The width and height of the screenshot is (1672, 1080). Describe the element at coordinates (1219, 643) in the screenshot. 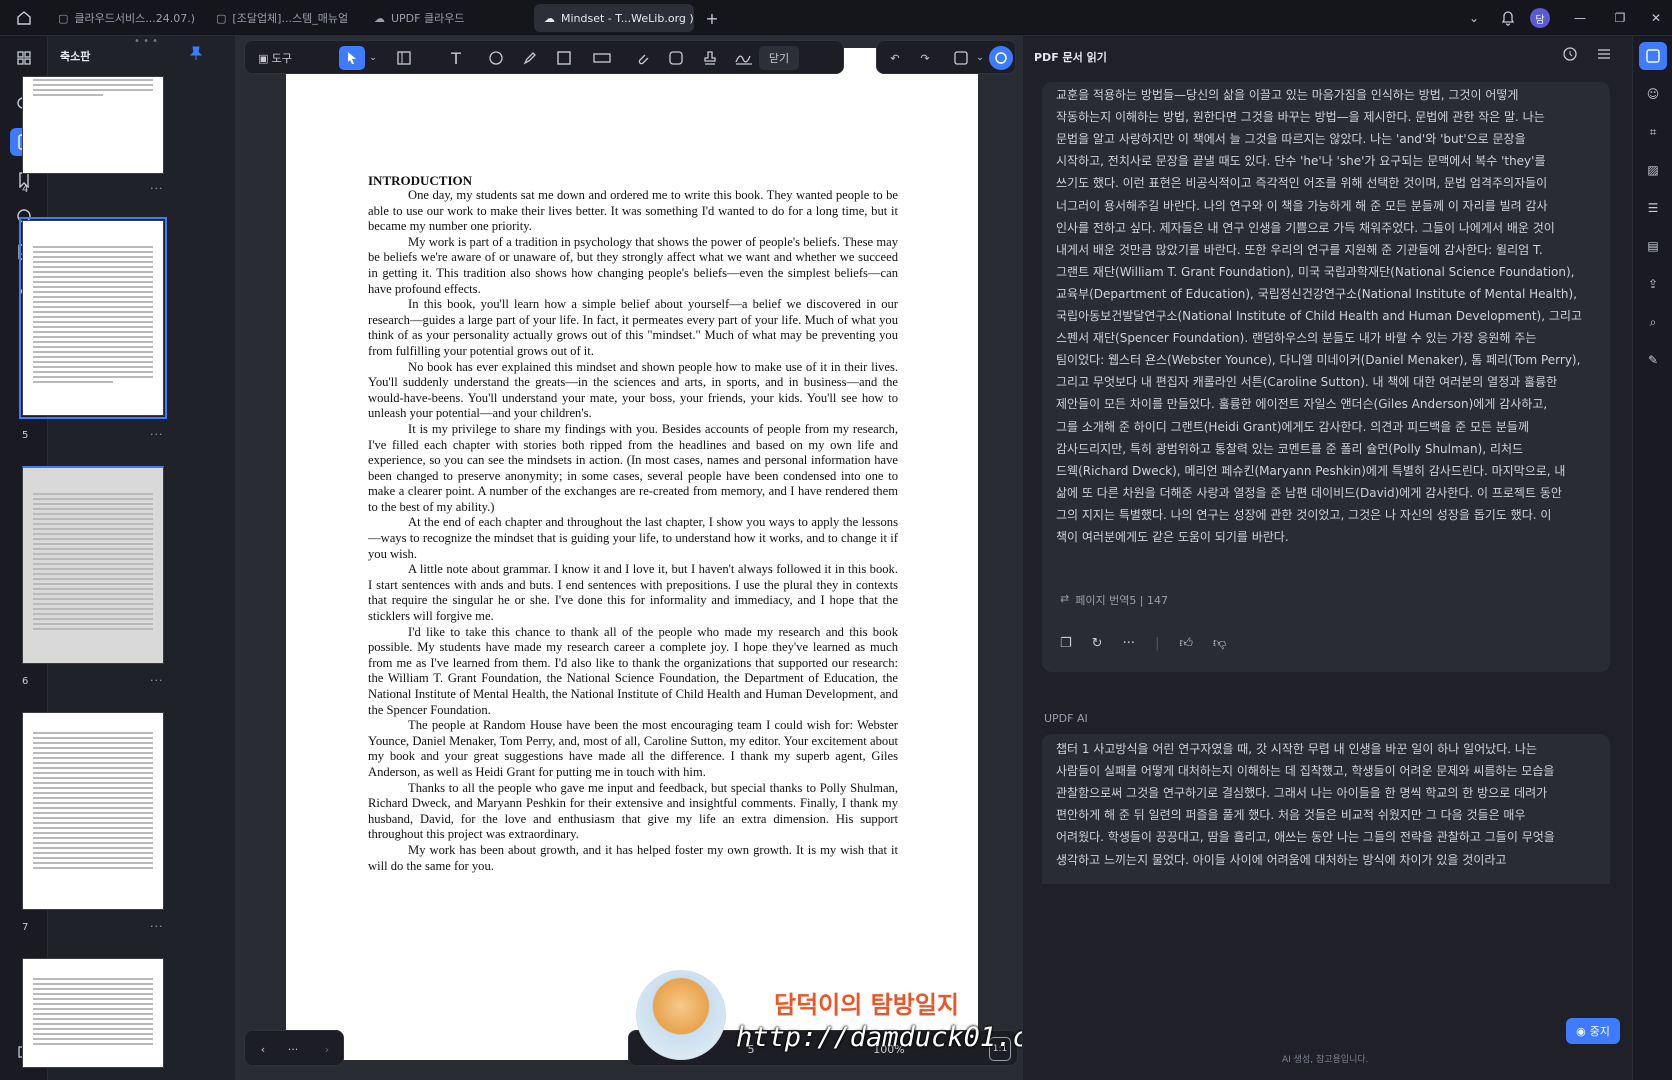

I see `thumbs-down-icon: 👎︎` at that location.